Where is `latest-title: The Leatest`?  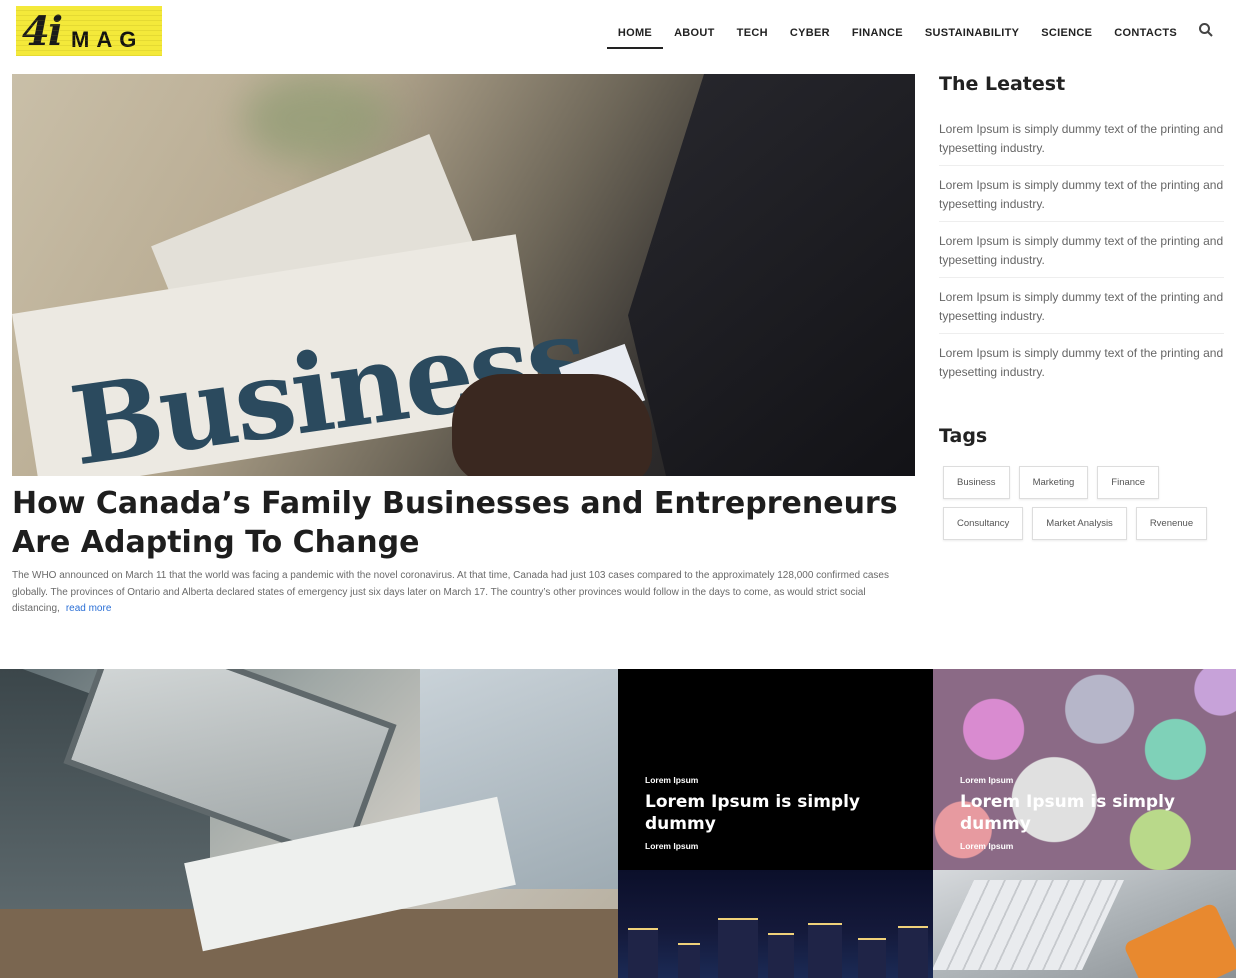
latest-title: The Leatest is located at coordinates (1002, 84).